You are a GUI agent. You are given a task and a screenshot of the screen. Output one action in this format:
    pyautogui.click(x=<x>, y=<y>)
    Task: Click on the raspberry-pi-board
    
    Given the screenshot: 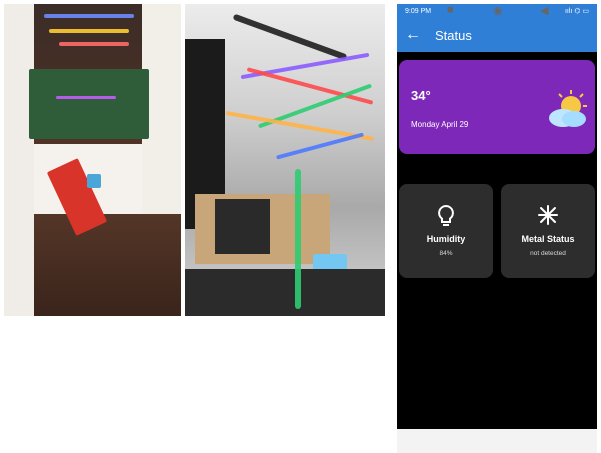 What is the action you would take?
    pyautogui.click(x=89, y=104)
    